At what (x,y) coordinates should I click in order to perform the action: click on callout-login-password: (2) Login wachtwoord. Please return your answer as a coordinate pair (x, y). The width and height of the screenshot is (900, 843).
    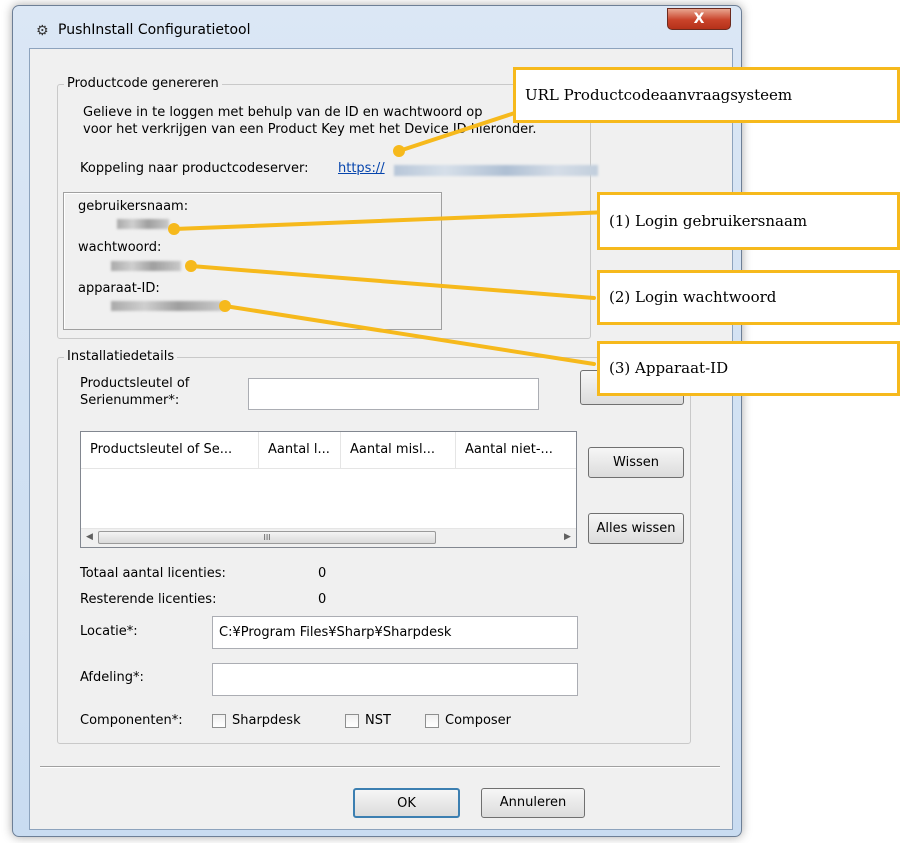
    Looking at the image, I should click on (748, 297).